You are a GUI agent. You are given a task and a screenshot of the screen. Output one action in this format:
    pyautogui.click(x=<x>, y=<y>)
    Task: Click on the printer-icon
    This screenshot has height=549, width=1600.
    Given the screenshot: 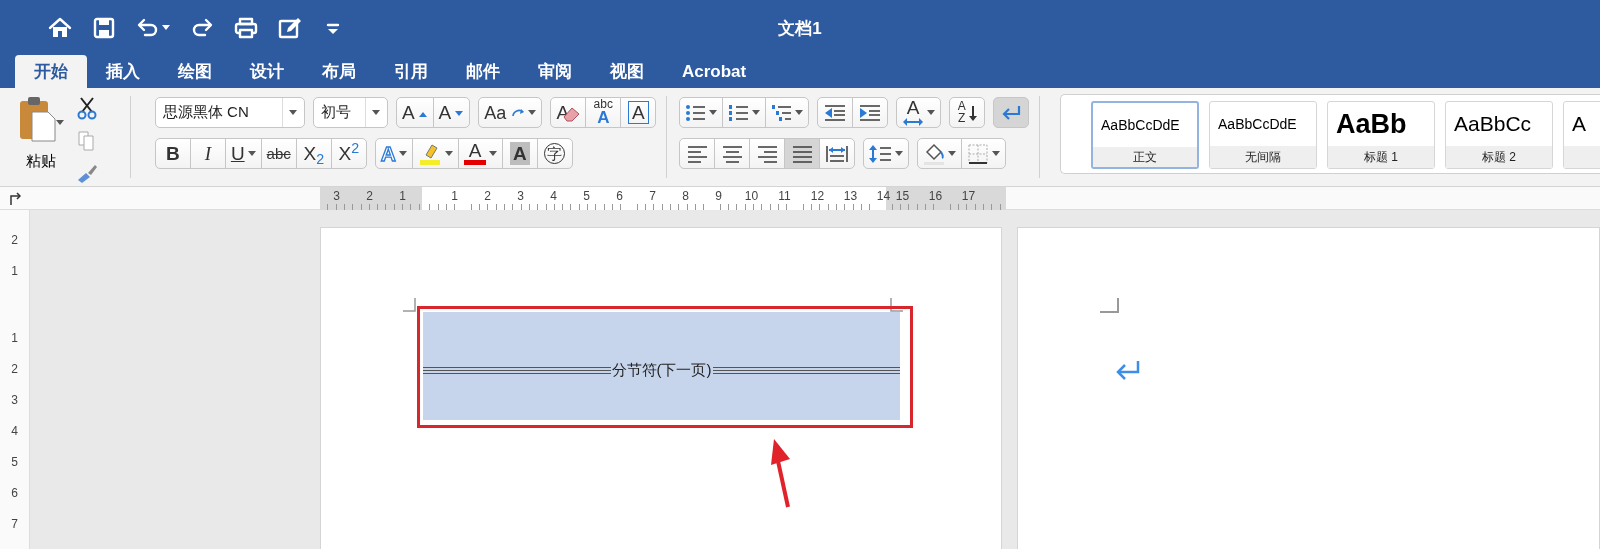 What is the action you would take?
    pyautogui.click(x=246, y=27)
    